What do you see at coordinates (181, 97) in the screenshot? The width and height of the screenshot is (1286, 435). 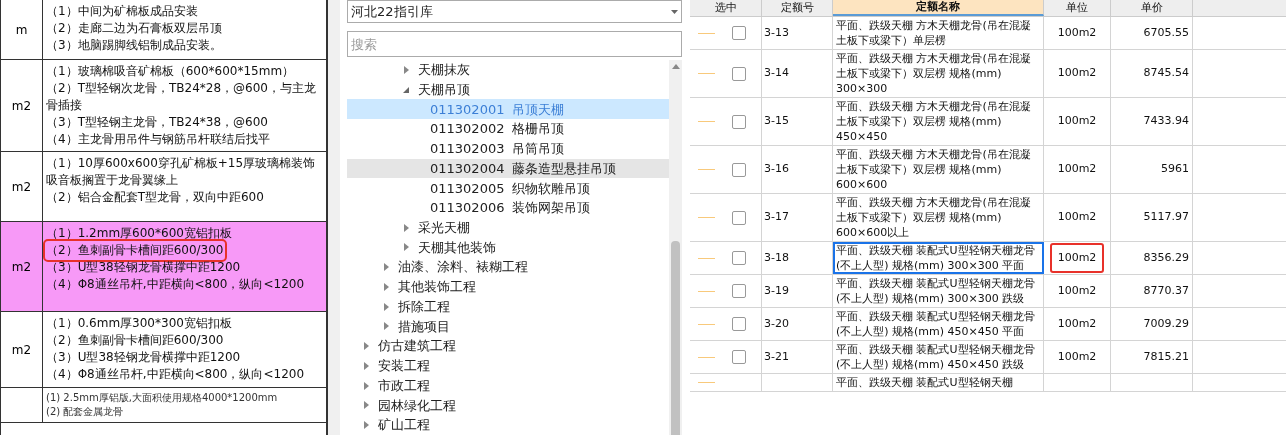 I see `description-text: （2）T型轻钢次龙骨，TB24*28，@600，与主龙骨插接` at bounding box center [181, 97].